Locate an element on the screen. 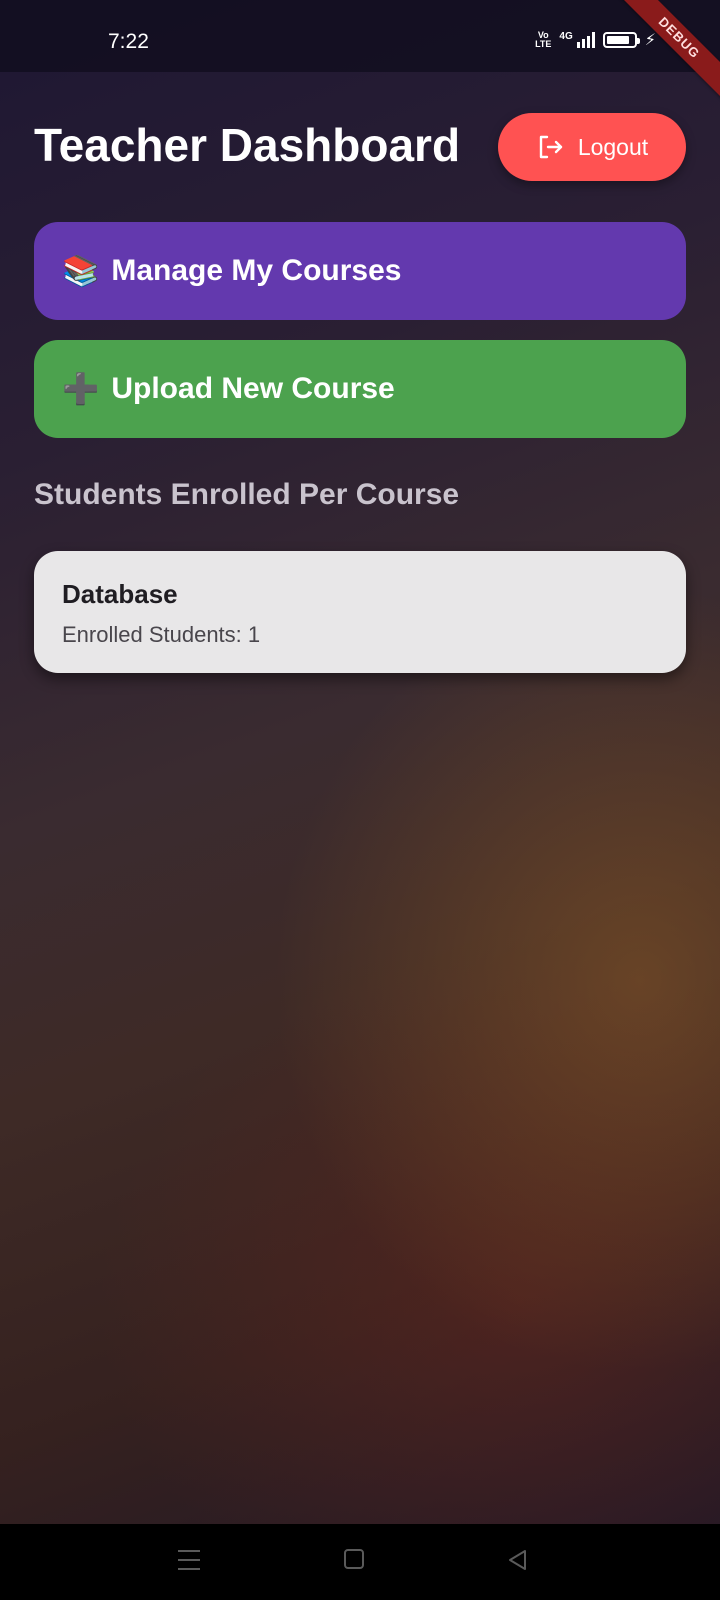 The height and width of the screenshot is (1600, 720). plus-icon: ➕ is located at coordinates (81, 389).